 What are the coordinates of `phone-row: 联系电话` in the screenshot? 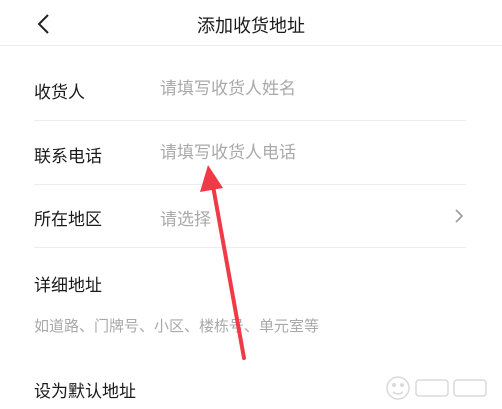 It's located at (250, 153).